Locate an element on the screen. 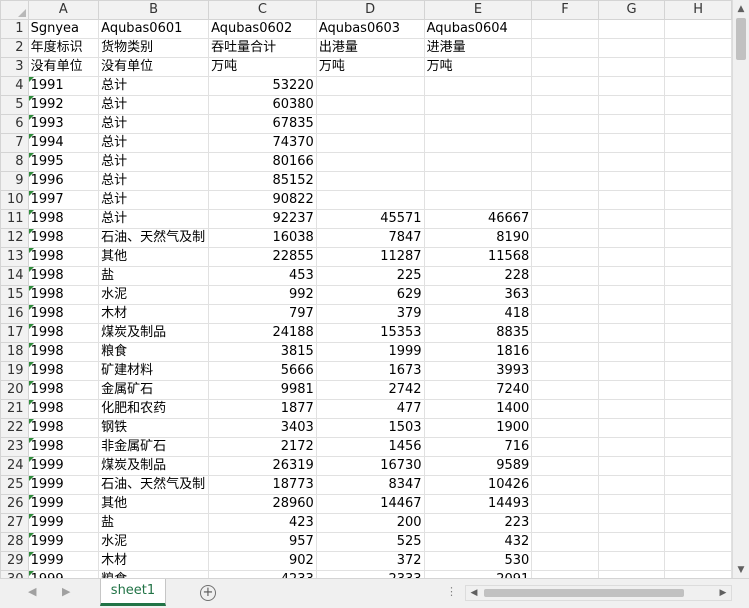 The image size is (749, 608). row-header: 7 is located at coordinates (14, 143).